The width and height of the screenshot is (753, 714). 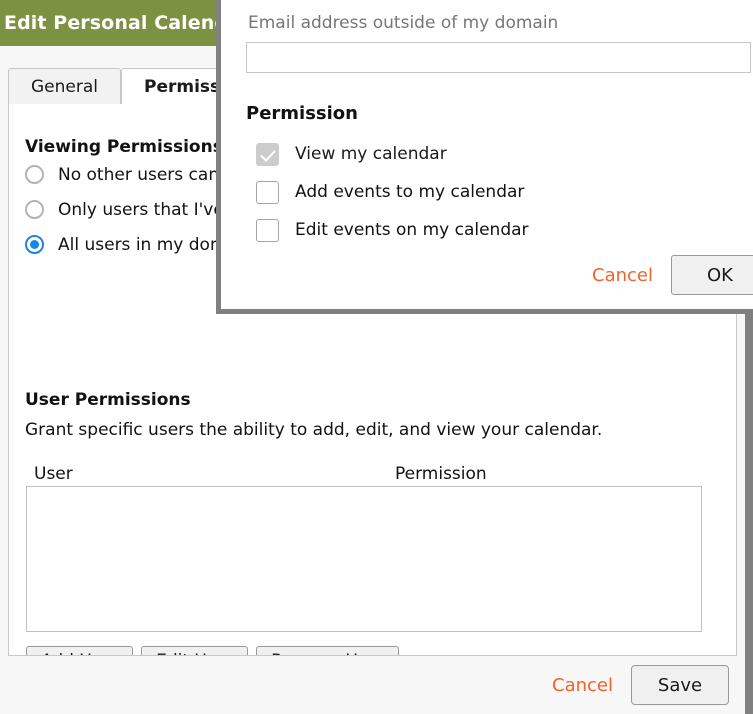 I want to click on permission-option-add-events: Add events to my calendar, so click(x=392, y=192).